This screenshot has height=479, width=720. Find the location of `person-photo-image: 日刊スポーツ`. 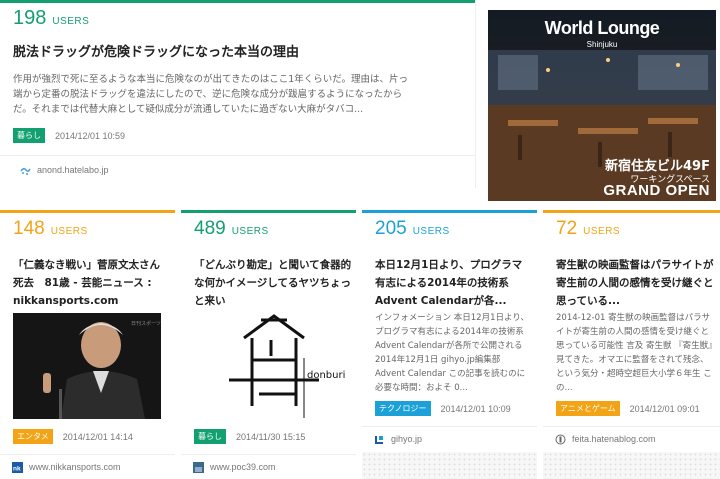

person-photo-image: 日刊スポーツ is located at coordinates (87, 366).